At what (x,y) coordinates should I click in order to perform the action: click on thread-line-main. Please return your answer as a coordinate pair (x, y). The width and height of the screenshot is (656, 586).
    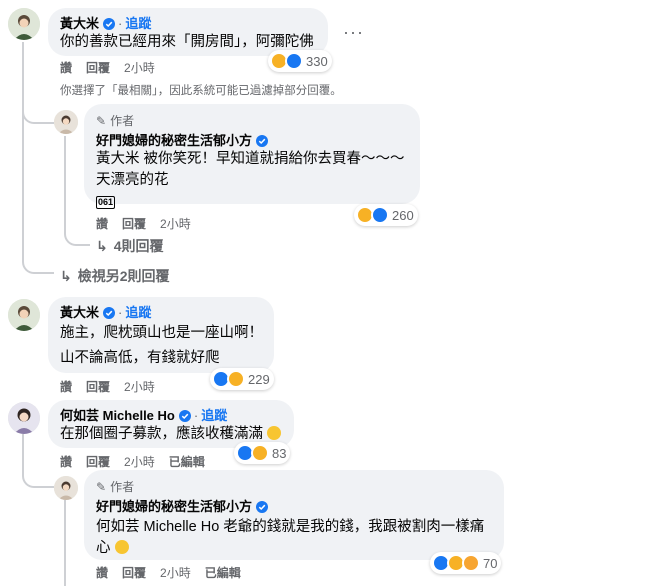
    Looking at the image, I should click on (38, 158).